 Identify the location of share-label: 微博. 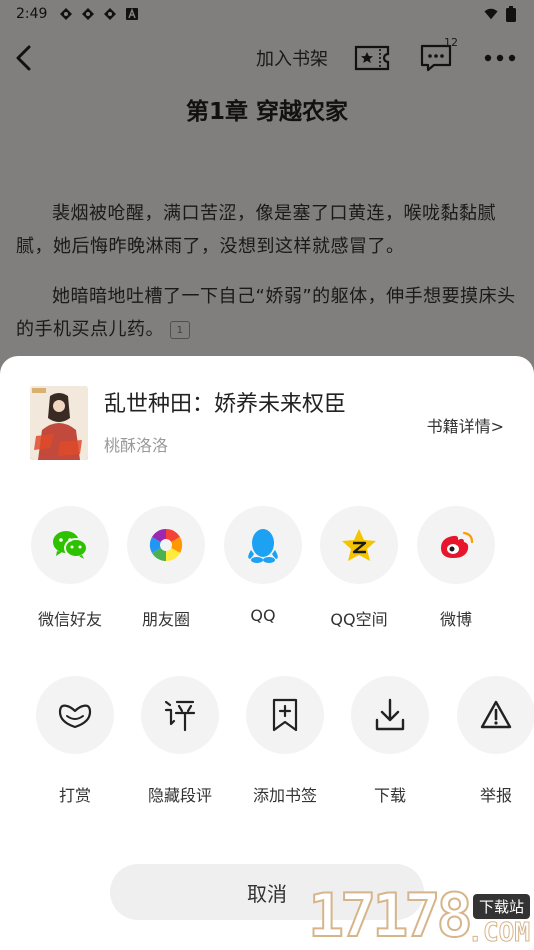
(455, 619).